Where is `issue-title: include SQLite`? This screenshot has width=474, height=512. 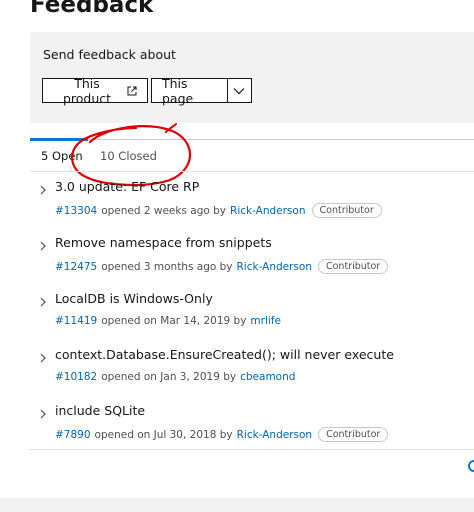
issue-title: include SQLite is located at coordinates (100, 410).